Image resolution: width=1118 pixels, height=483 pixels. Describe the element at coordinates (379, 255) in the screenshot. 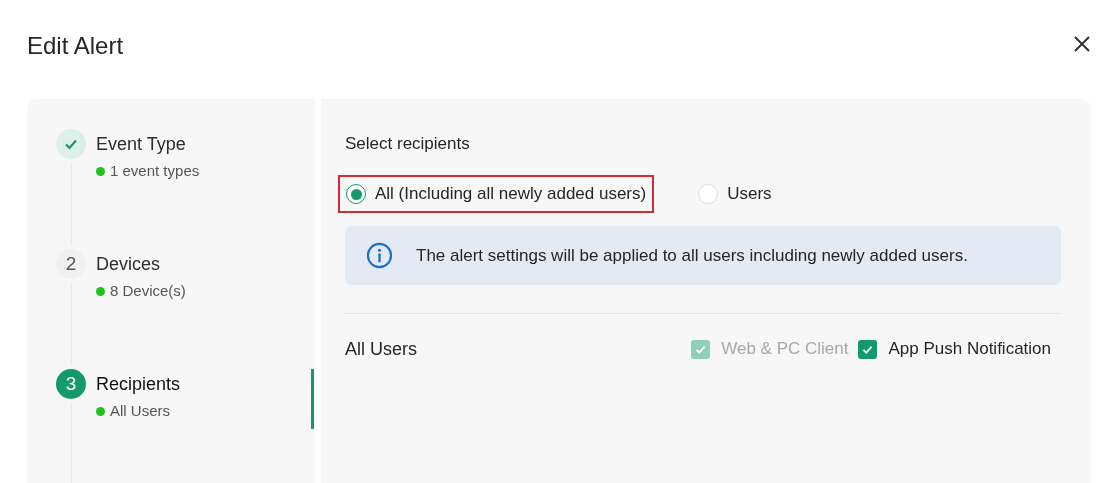

I see `info-icon` at that location.